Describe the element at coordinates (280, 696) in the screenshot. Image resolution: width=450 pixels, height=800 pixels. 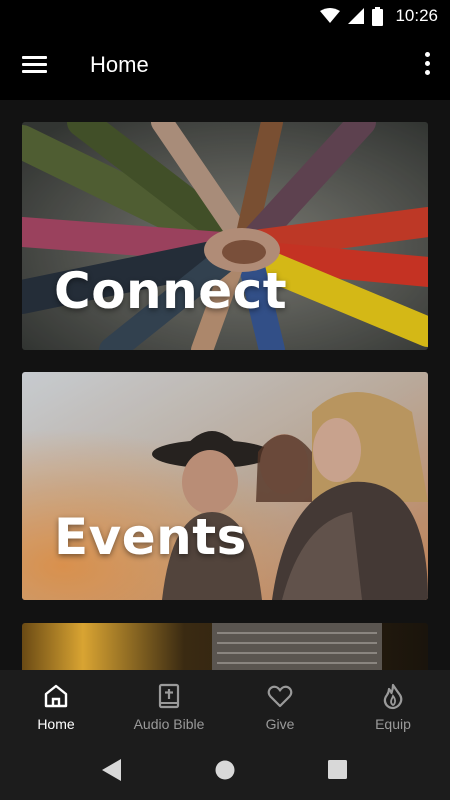
I see `heart-icon` at that location.